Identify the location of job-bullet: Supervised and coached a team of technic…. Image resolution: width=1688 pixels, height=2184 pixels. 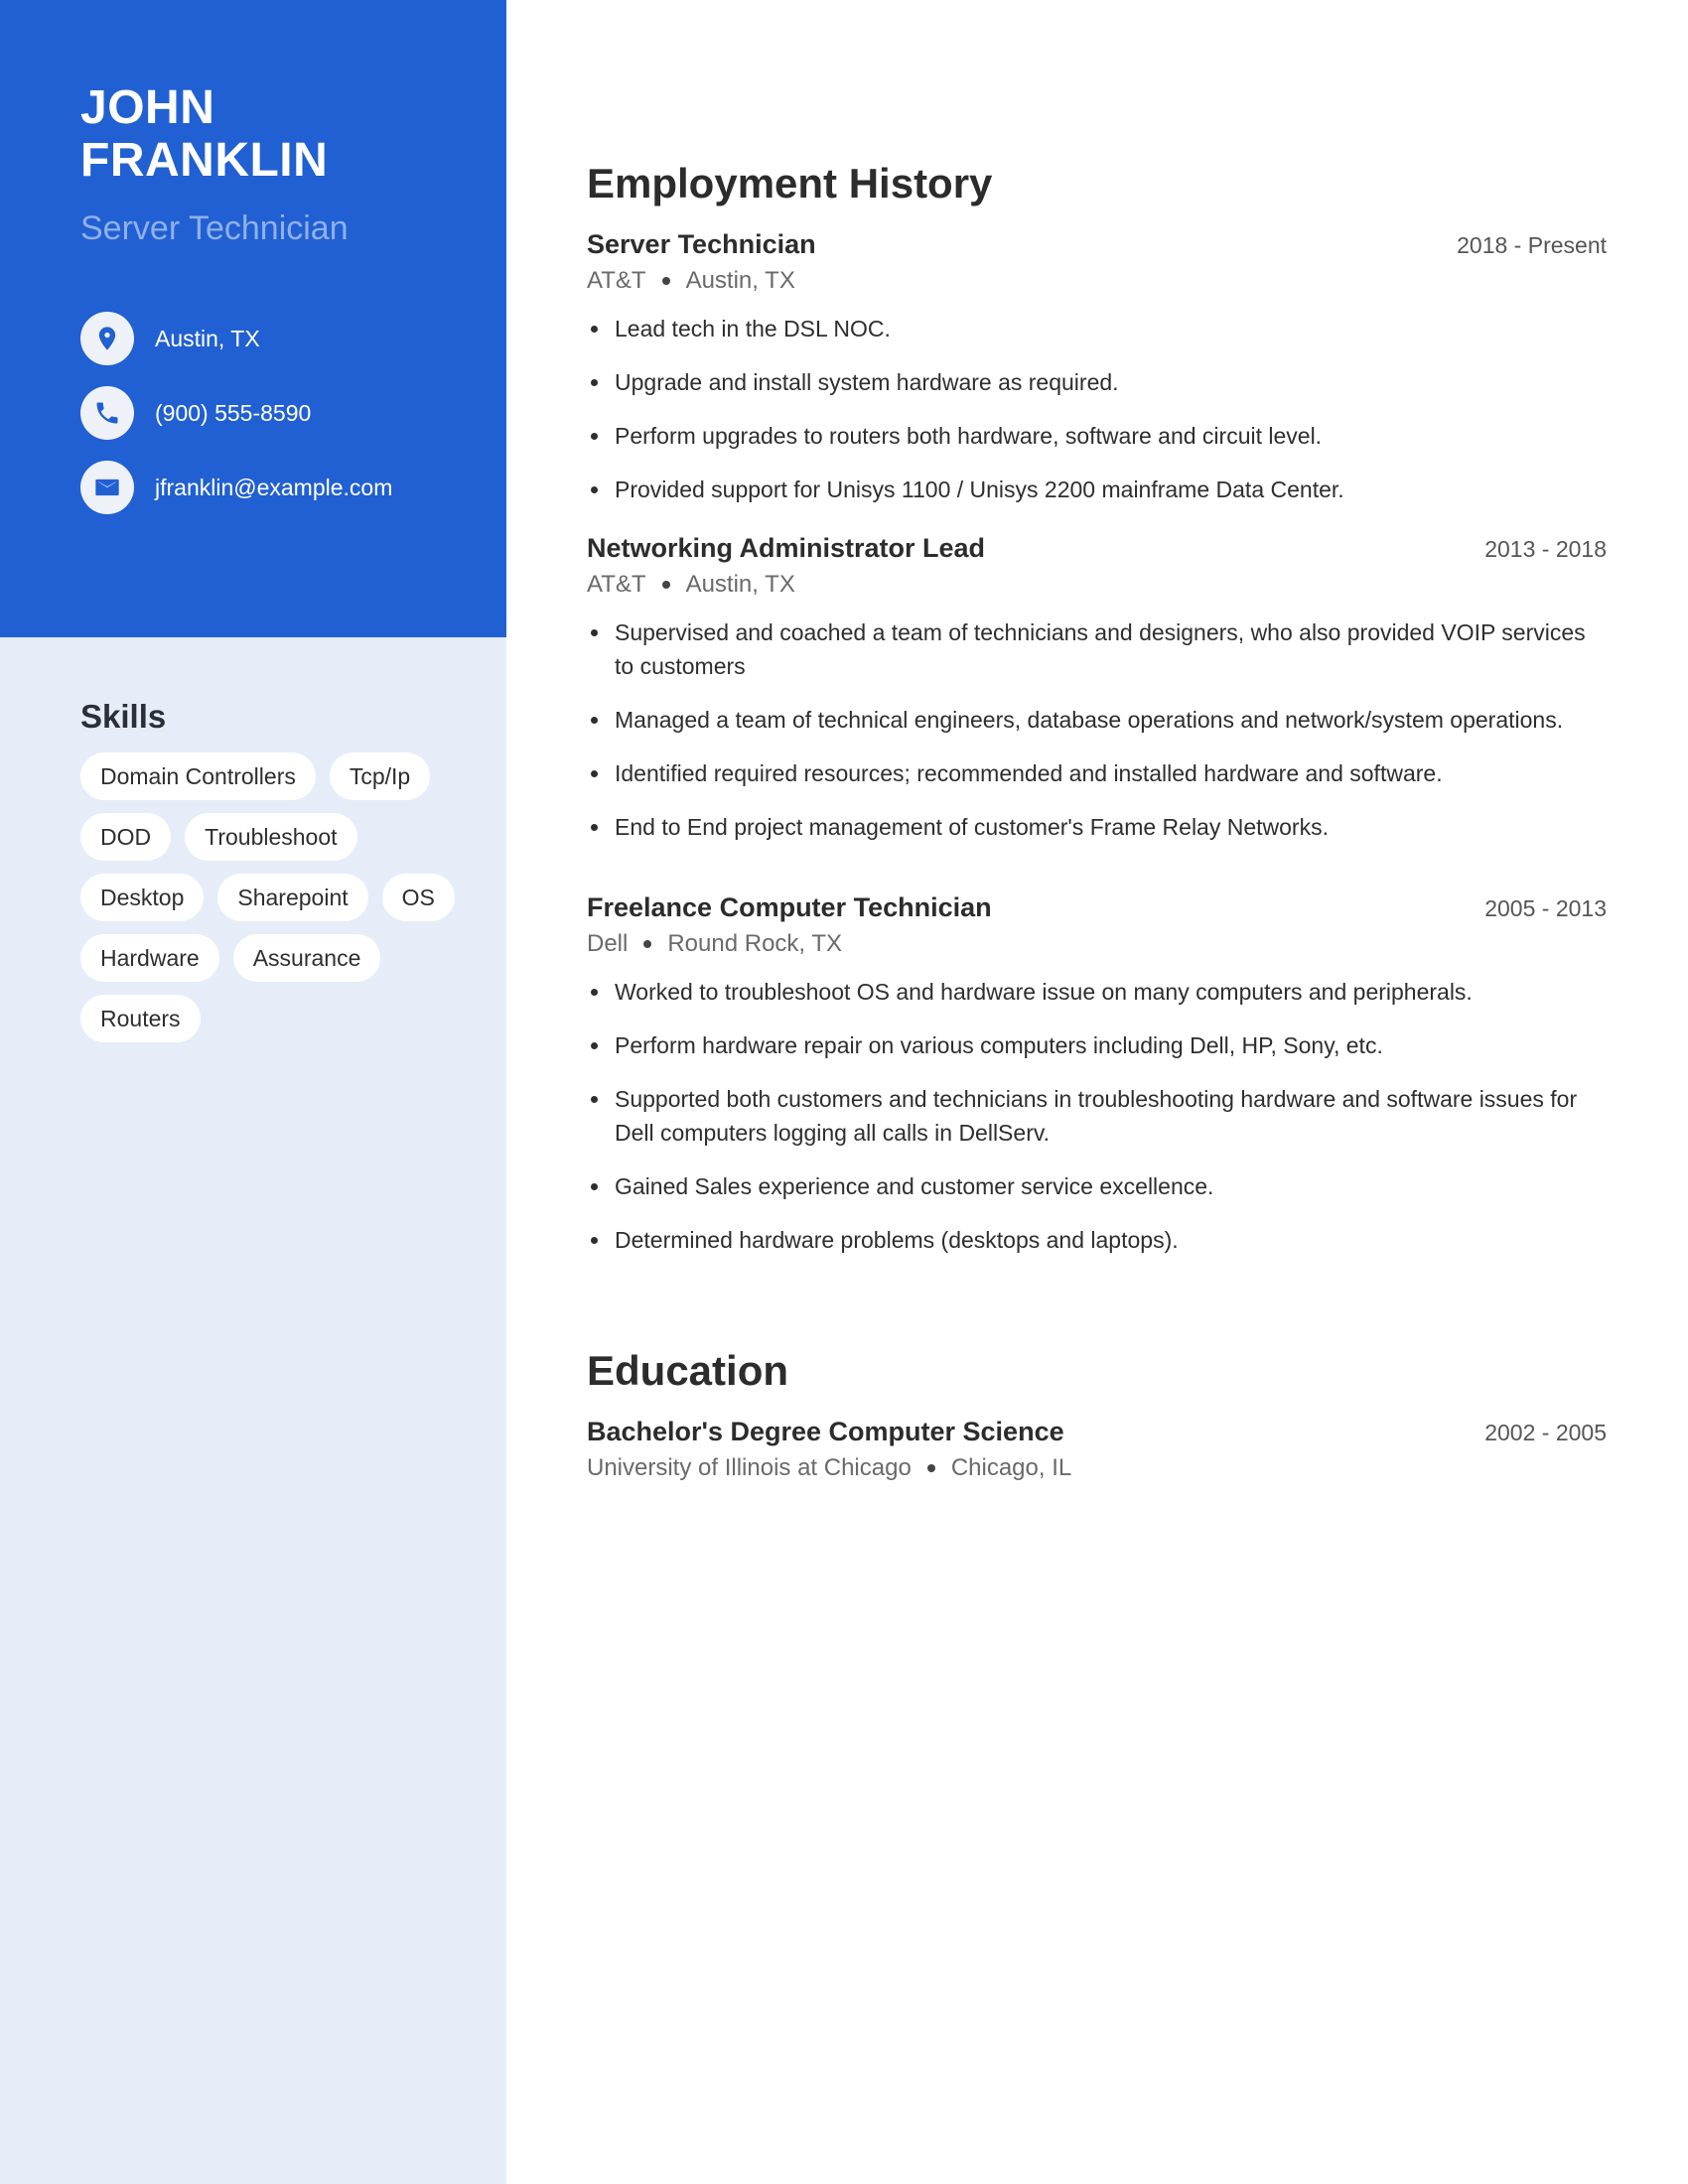
(1097, 649).